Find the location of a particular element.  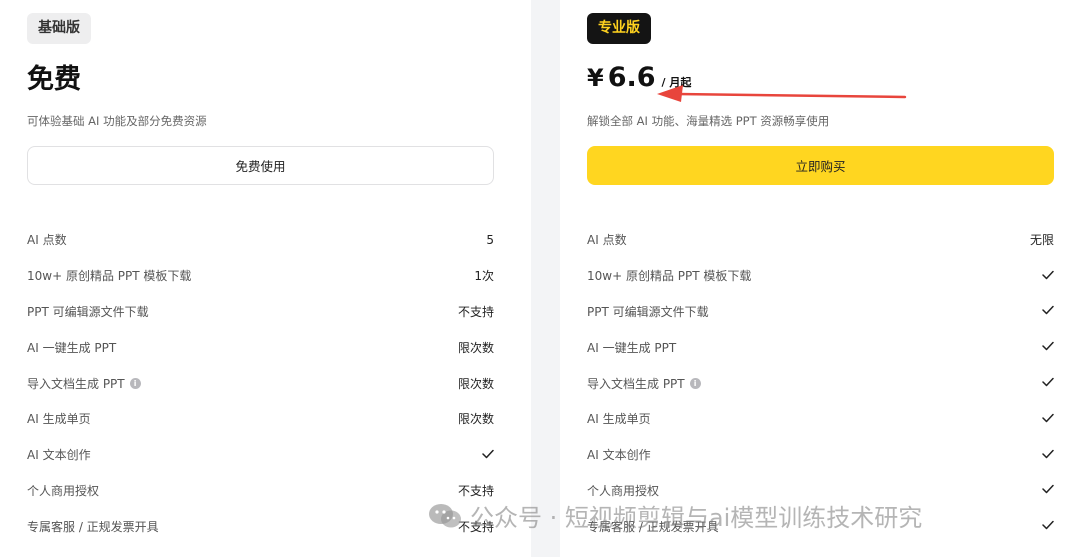

feature-row: AI 点数 5 is located at coordinates (260, 240).